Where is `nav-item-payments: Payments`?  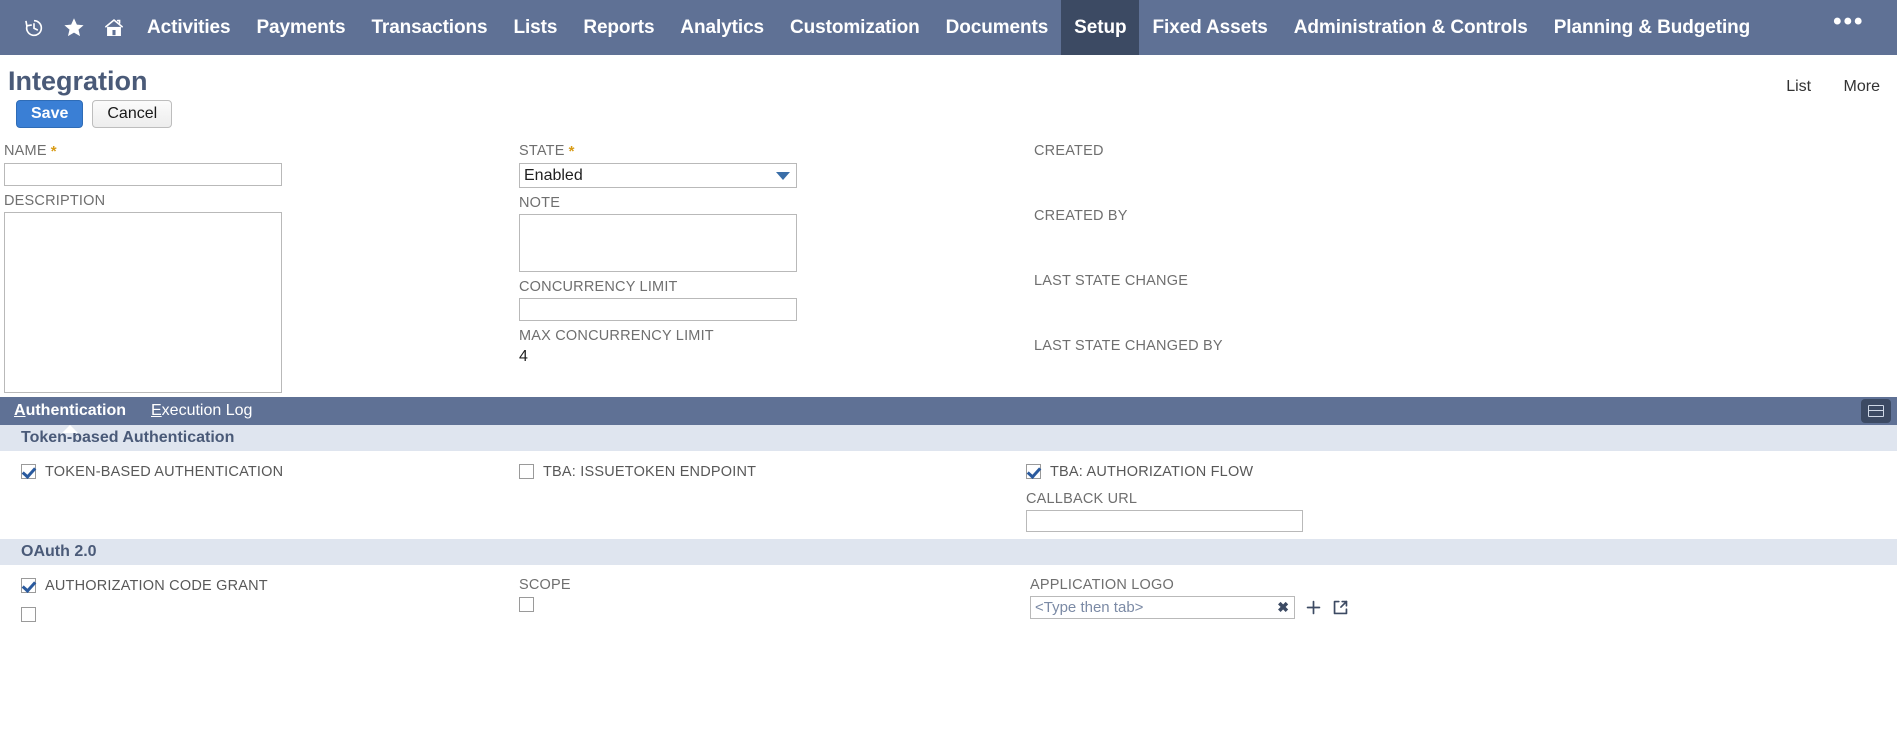
nav-item-payments: Payments is located at coordinates (300, 27).